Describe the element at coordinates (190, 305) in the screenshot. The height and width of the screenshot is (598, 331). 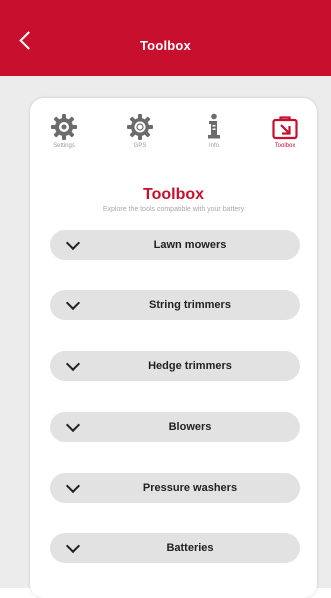
I see `accordion-label: String trimmers` at that location.